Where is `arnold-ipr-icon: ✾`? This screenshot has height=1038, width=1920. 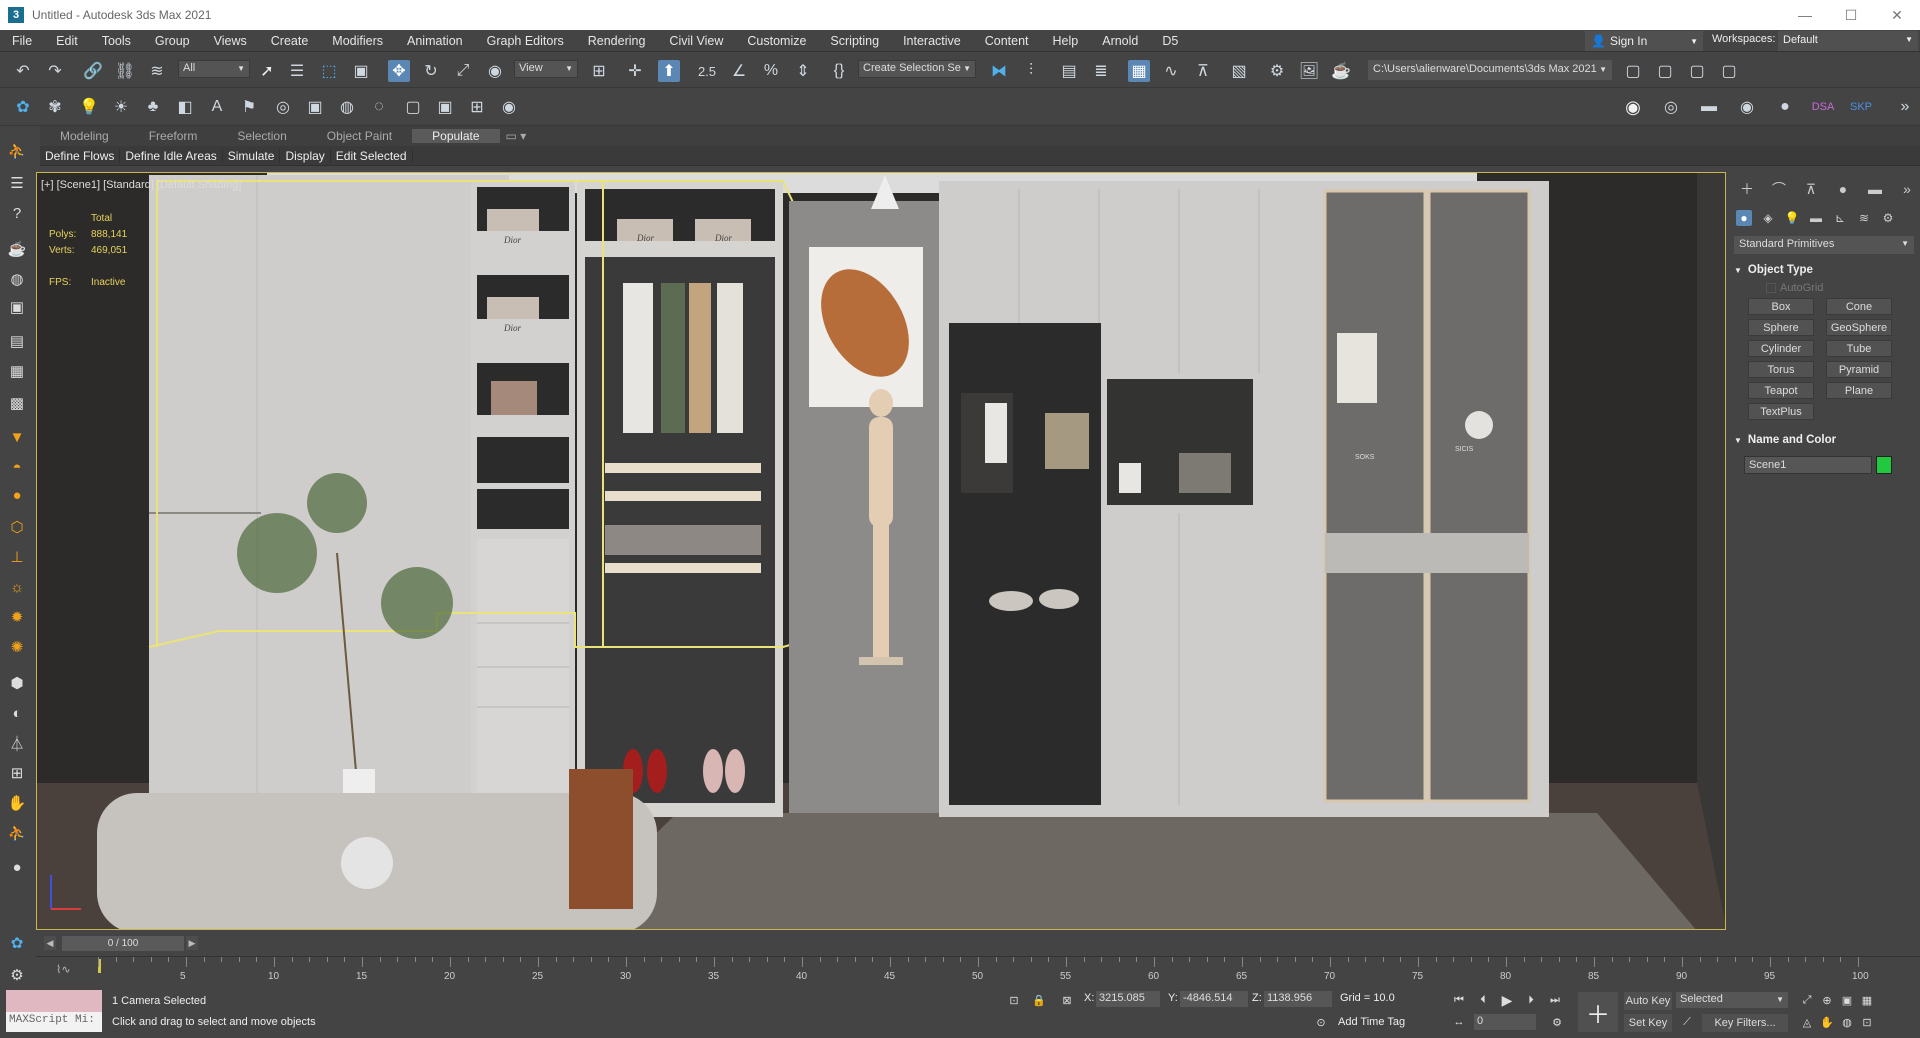
arnold-ipr-icon: ✾ is located at coordinates (55, 107).